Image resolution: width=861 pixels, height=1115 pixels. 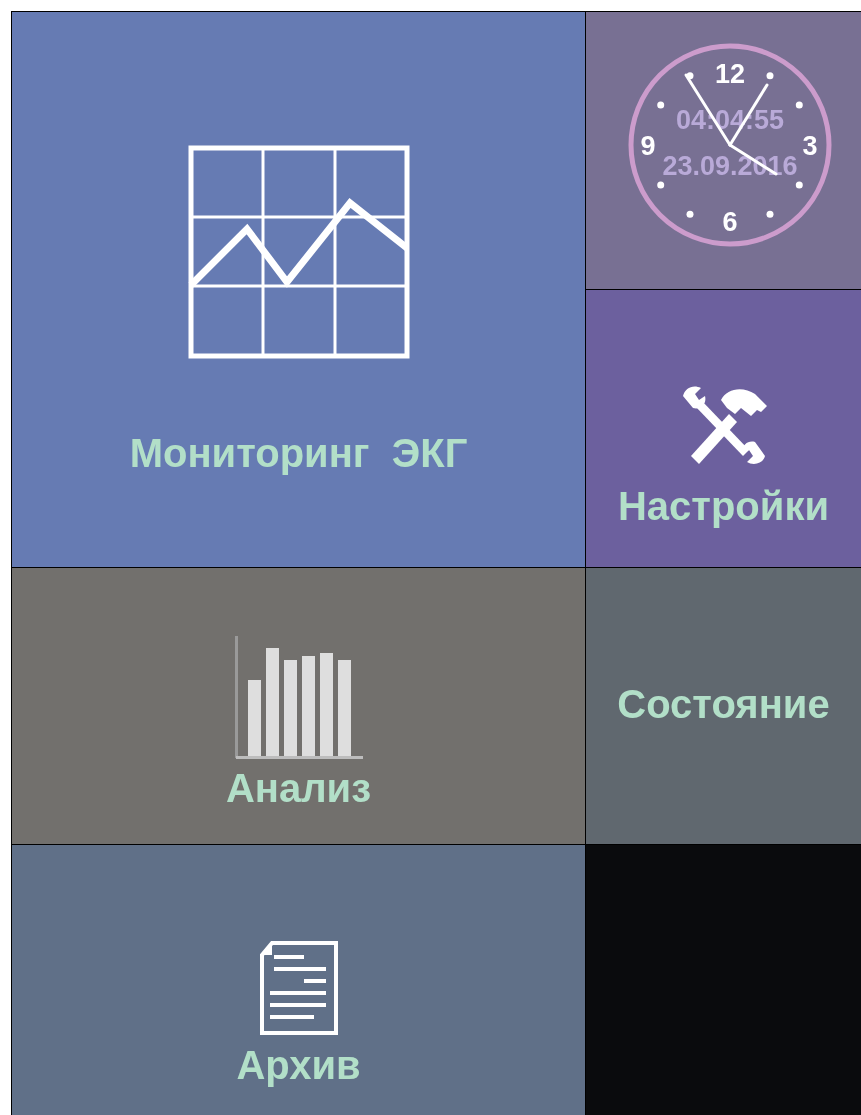 I want to click on clock-numeral: 12, so click(x=730, y=74).